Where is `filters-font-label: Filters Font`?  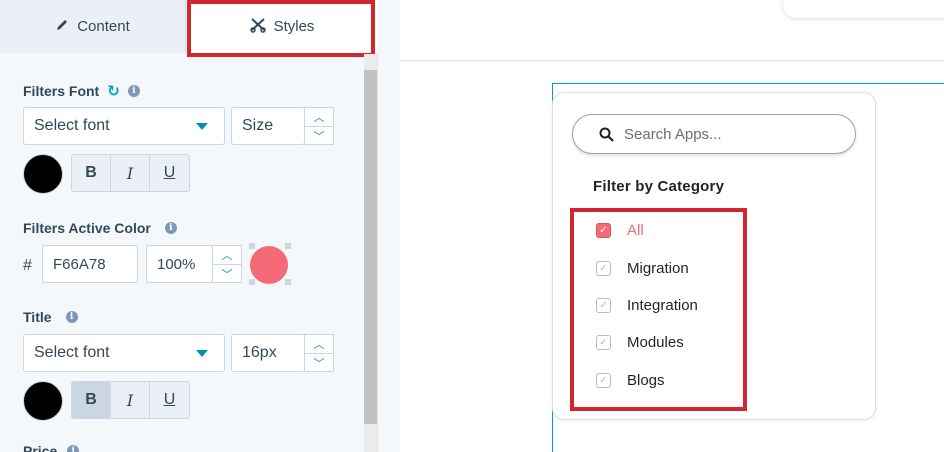
filters-font-label: Filters Font is located at coordinates (61, 91).